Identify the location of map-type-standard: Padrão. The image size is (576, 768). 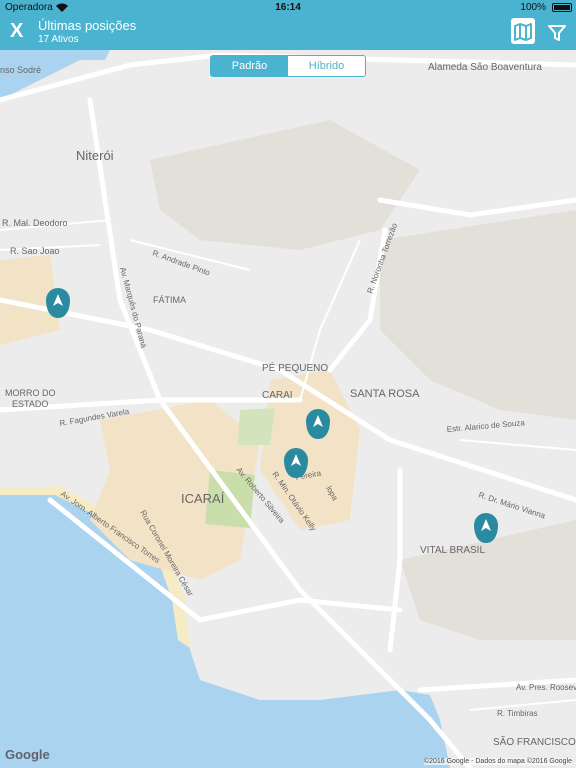
(249, 66).